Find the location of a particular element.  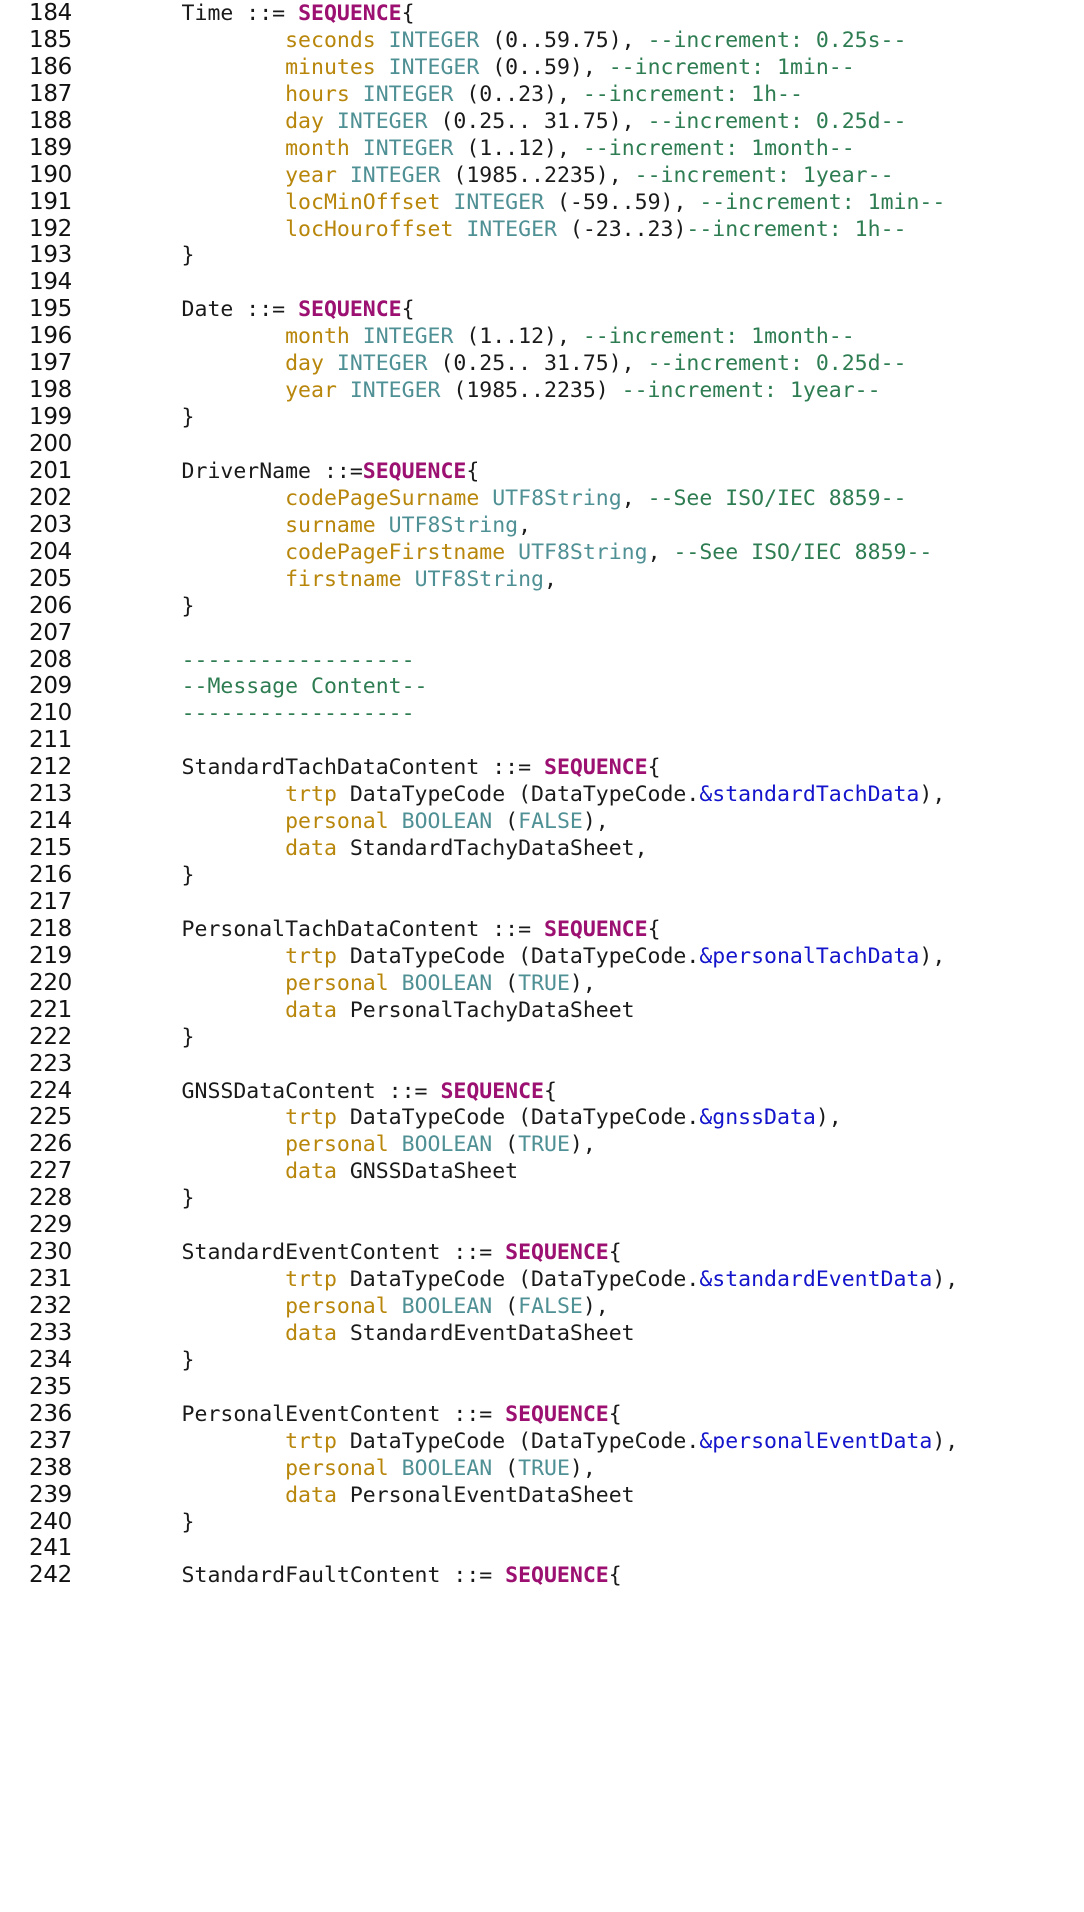

code-line-content: data StandardTachyDataSheet, is located at coordinates (581, 849).